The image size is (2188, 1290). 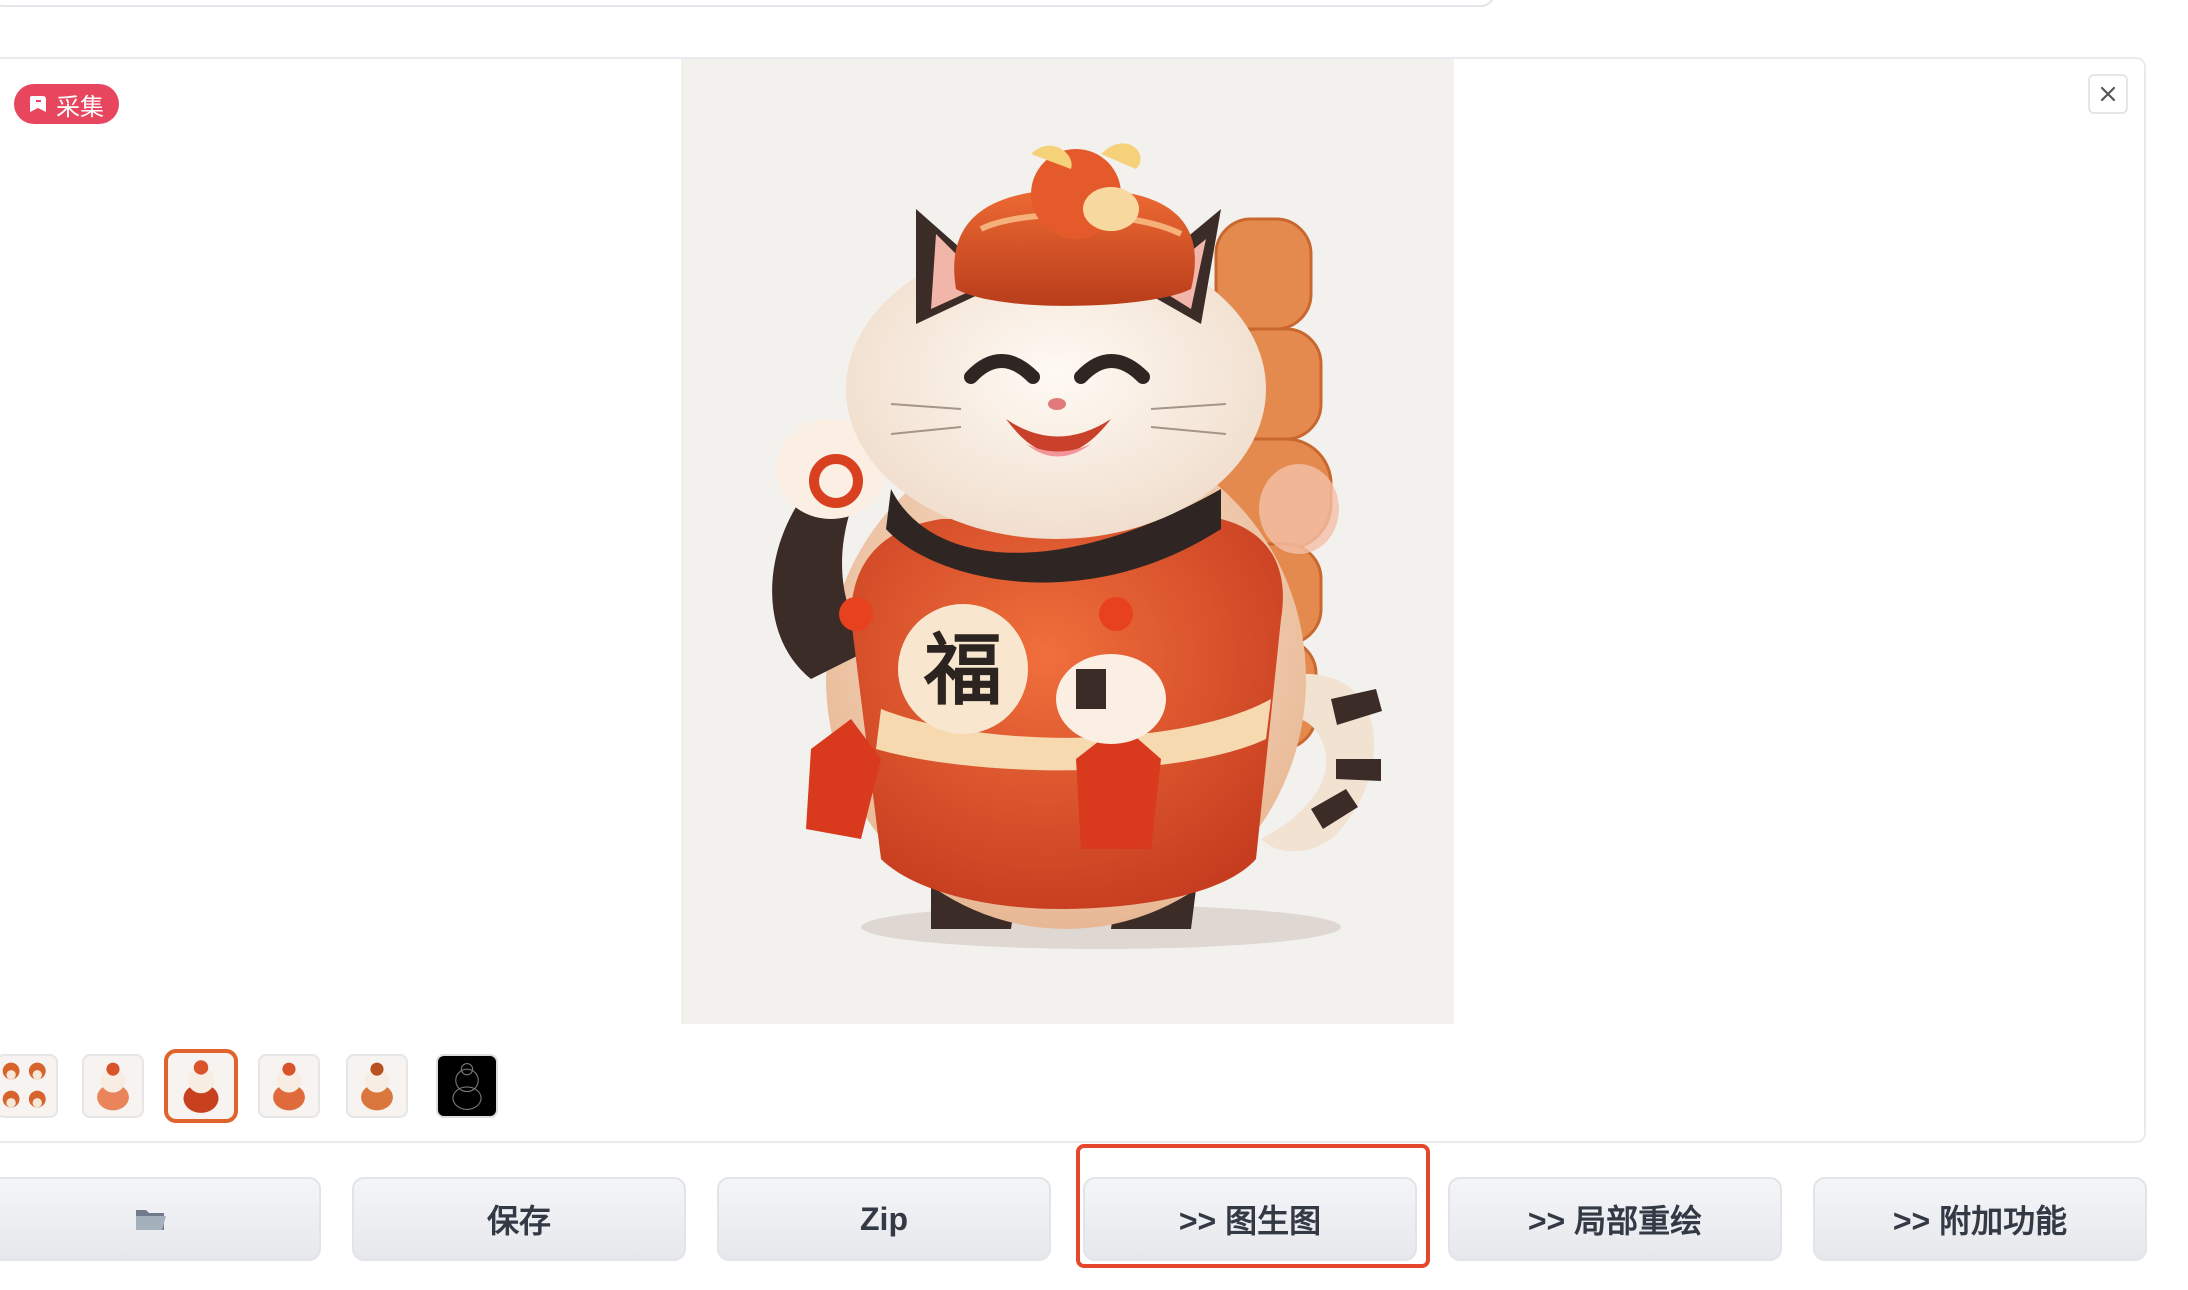 I want to click on save-button: 保存, so click(x=519, y=1219).